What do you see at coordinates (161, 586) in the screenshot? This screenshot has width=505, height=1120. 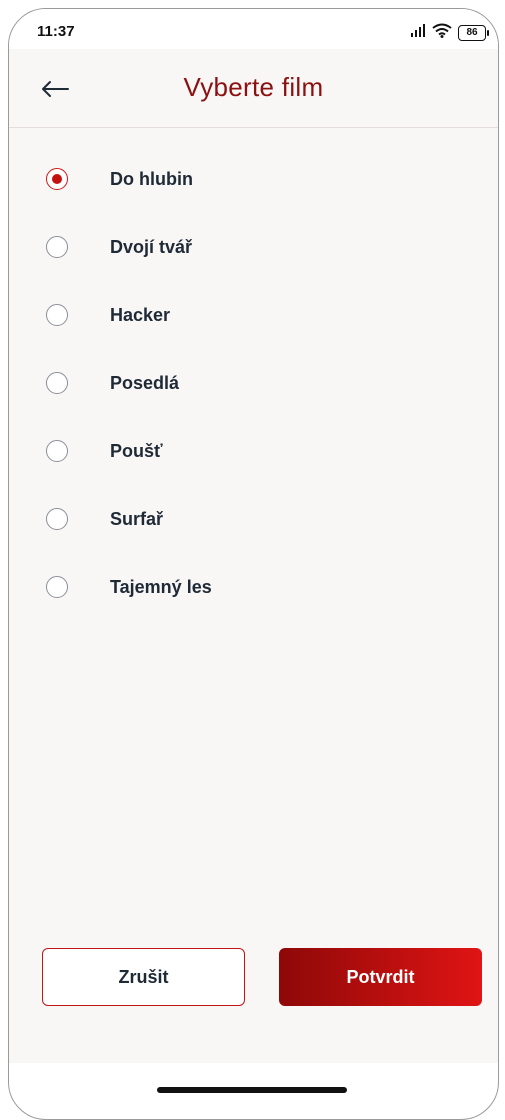 I see `movie-option-label: Tajemný les` at bounding box center [161, 586].